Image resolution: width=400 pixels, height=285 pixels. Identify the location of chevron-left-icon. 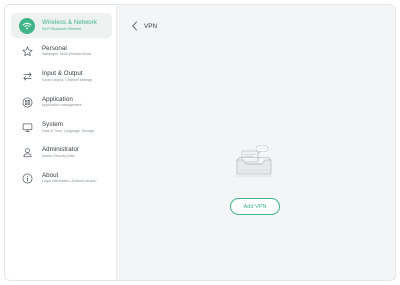
(134, 26).